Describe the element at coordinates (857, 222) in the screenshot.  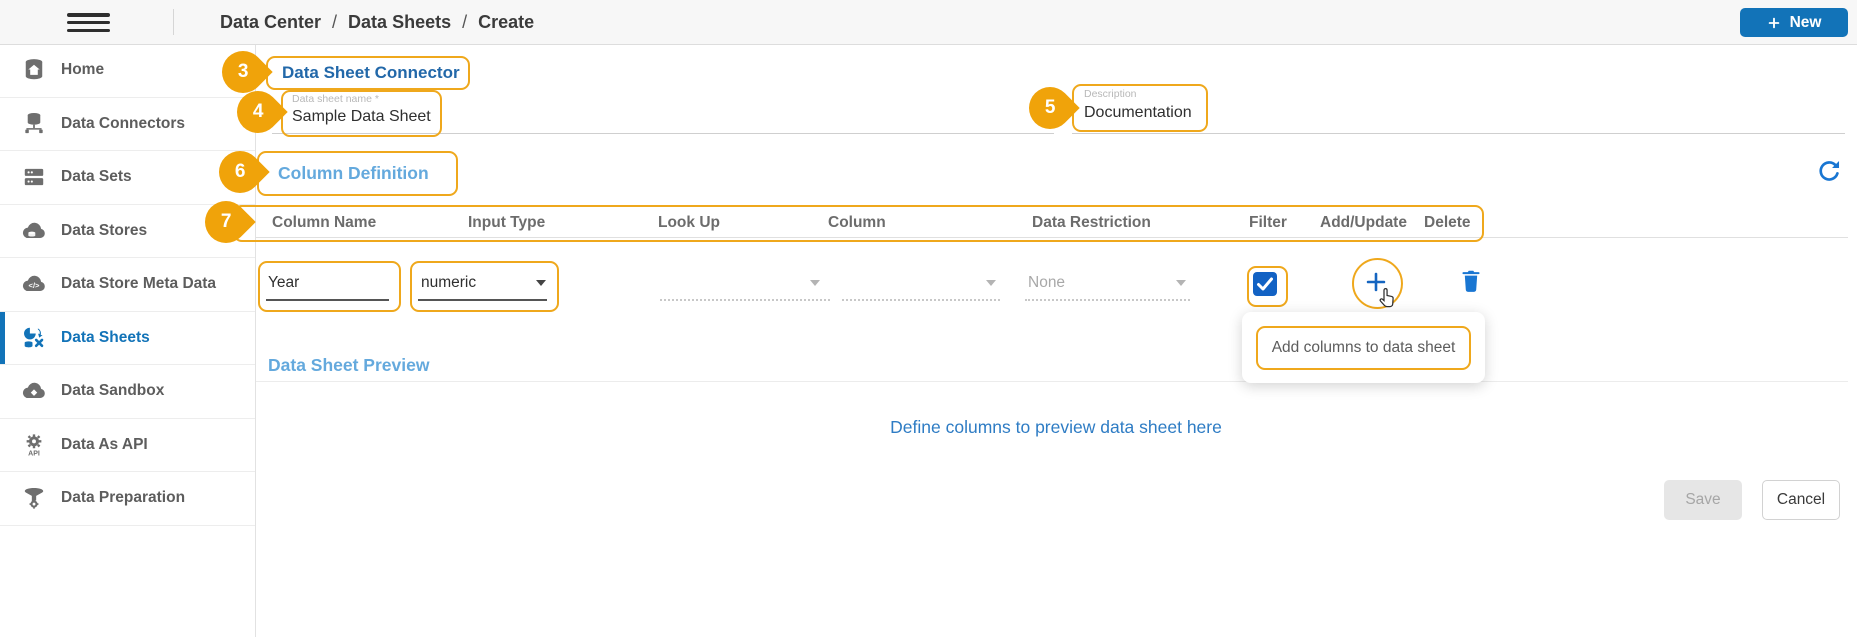
I see `column-header-column: Column` at that location.